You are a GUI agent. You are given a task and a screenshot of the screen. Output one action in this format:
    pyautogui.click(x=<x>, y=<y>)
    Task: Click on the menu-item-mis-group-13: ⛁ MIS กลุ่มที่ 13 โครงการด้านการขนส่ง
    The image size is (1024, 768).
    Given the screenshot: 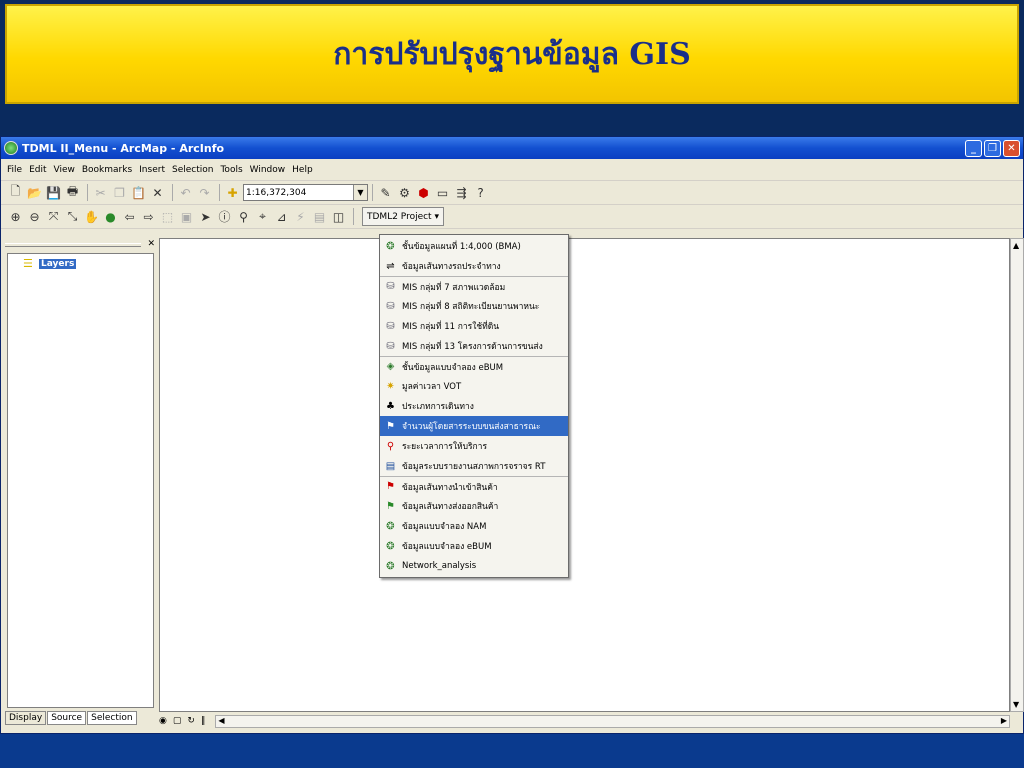 What is the action you would take?
    pyautogui.click(x=474, y=346)
    